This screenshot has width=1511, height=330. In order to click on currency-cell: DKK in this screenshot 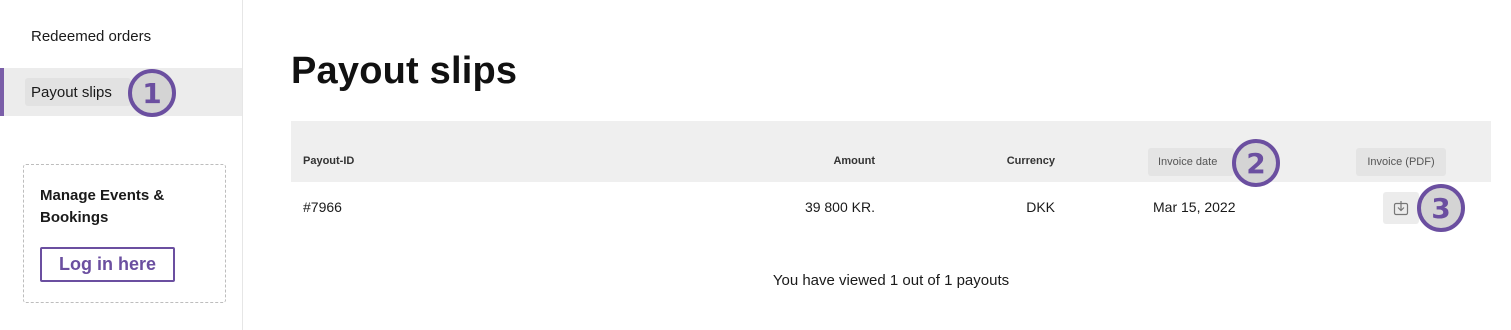, I will do `click(1040, 207)`.